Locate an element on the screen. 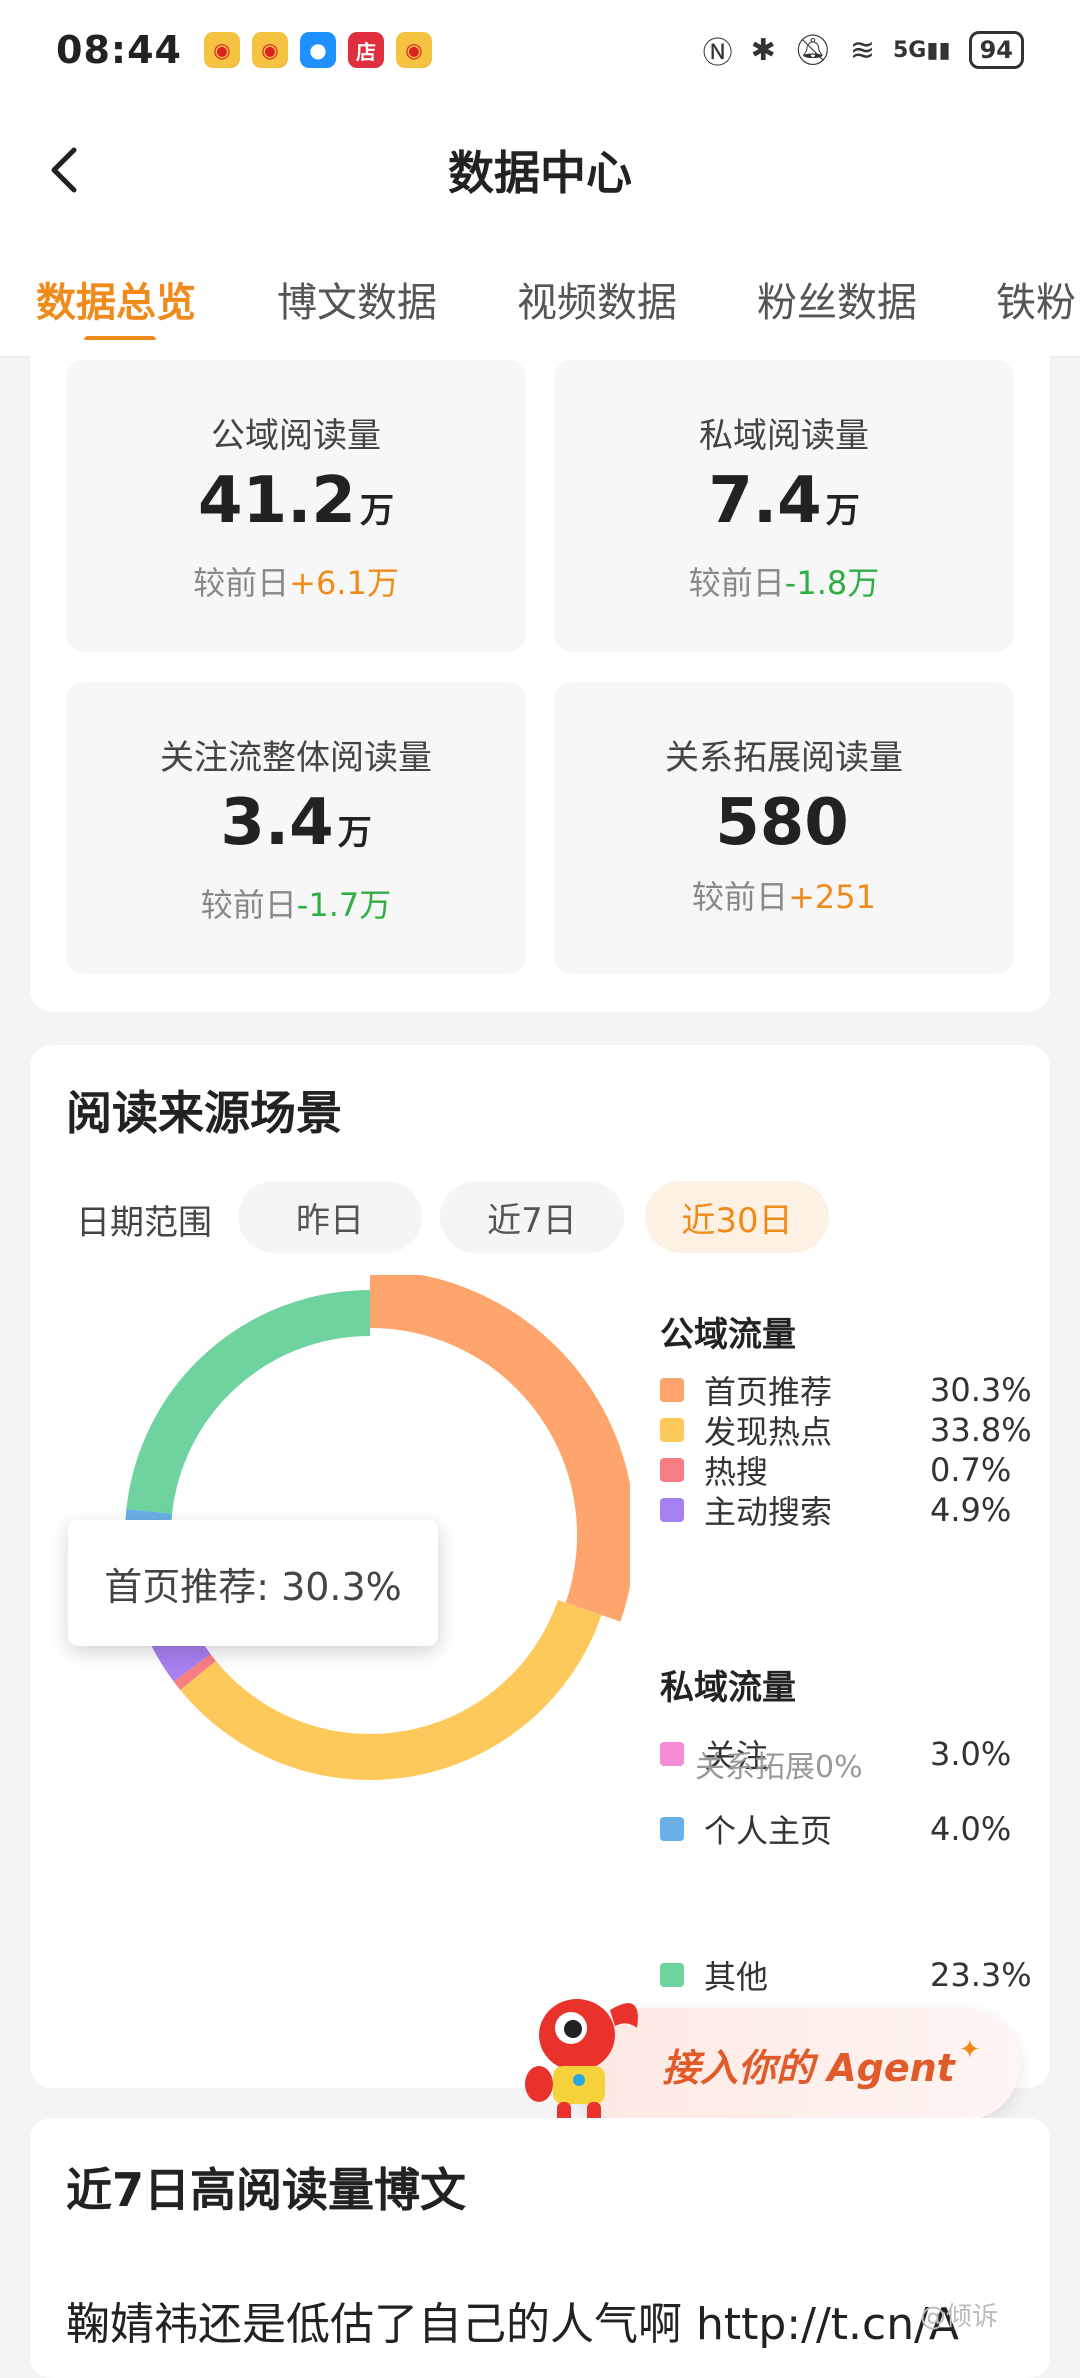 This screenshot has height=2378, width=1080. legend-value: 4.9% is located at coordinates (971, 1510).